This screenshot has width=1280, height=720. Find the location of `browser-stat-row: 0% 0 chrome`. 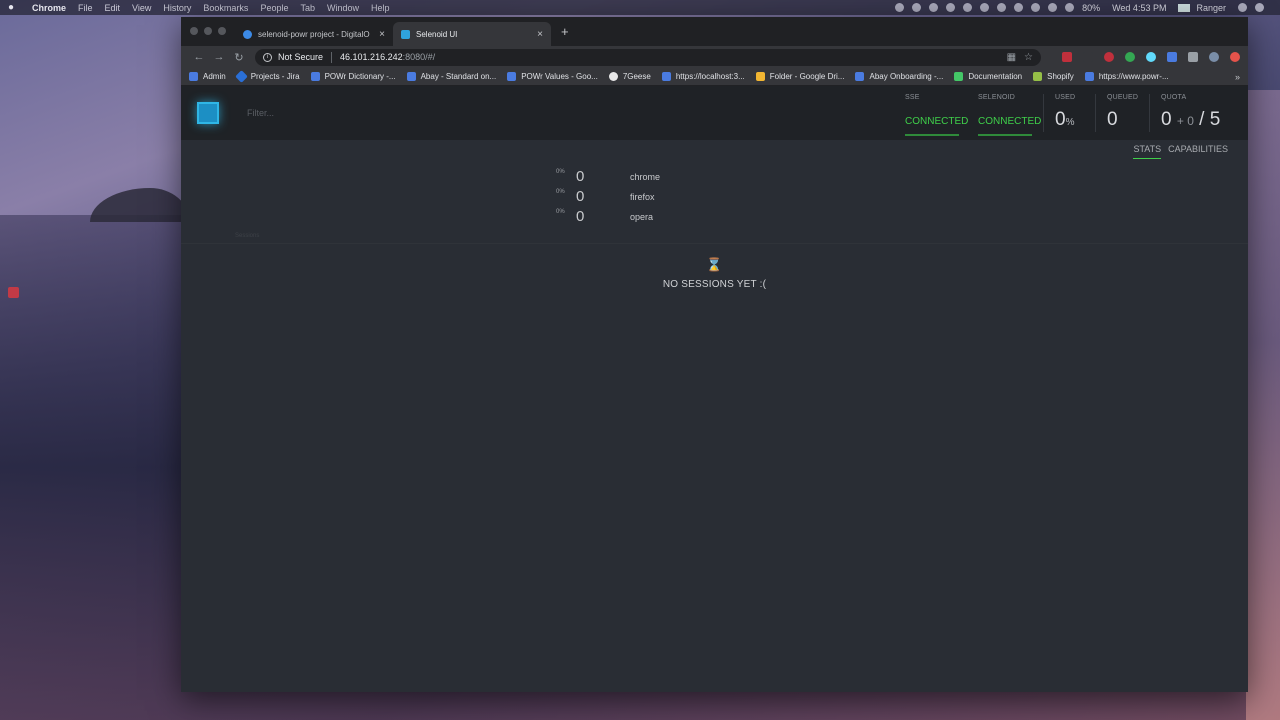

browser-stat-row: 0% 0 chrome is located at coordinates (656, 178).